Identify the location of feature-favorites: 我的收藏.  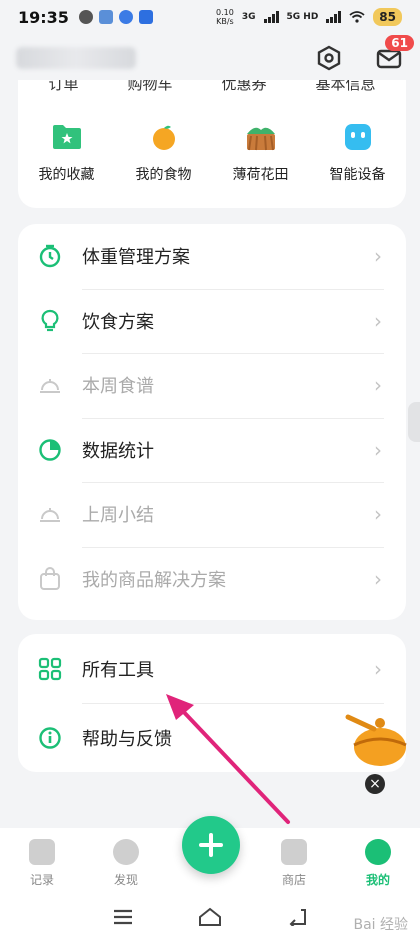
(67, 152).